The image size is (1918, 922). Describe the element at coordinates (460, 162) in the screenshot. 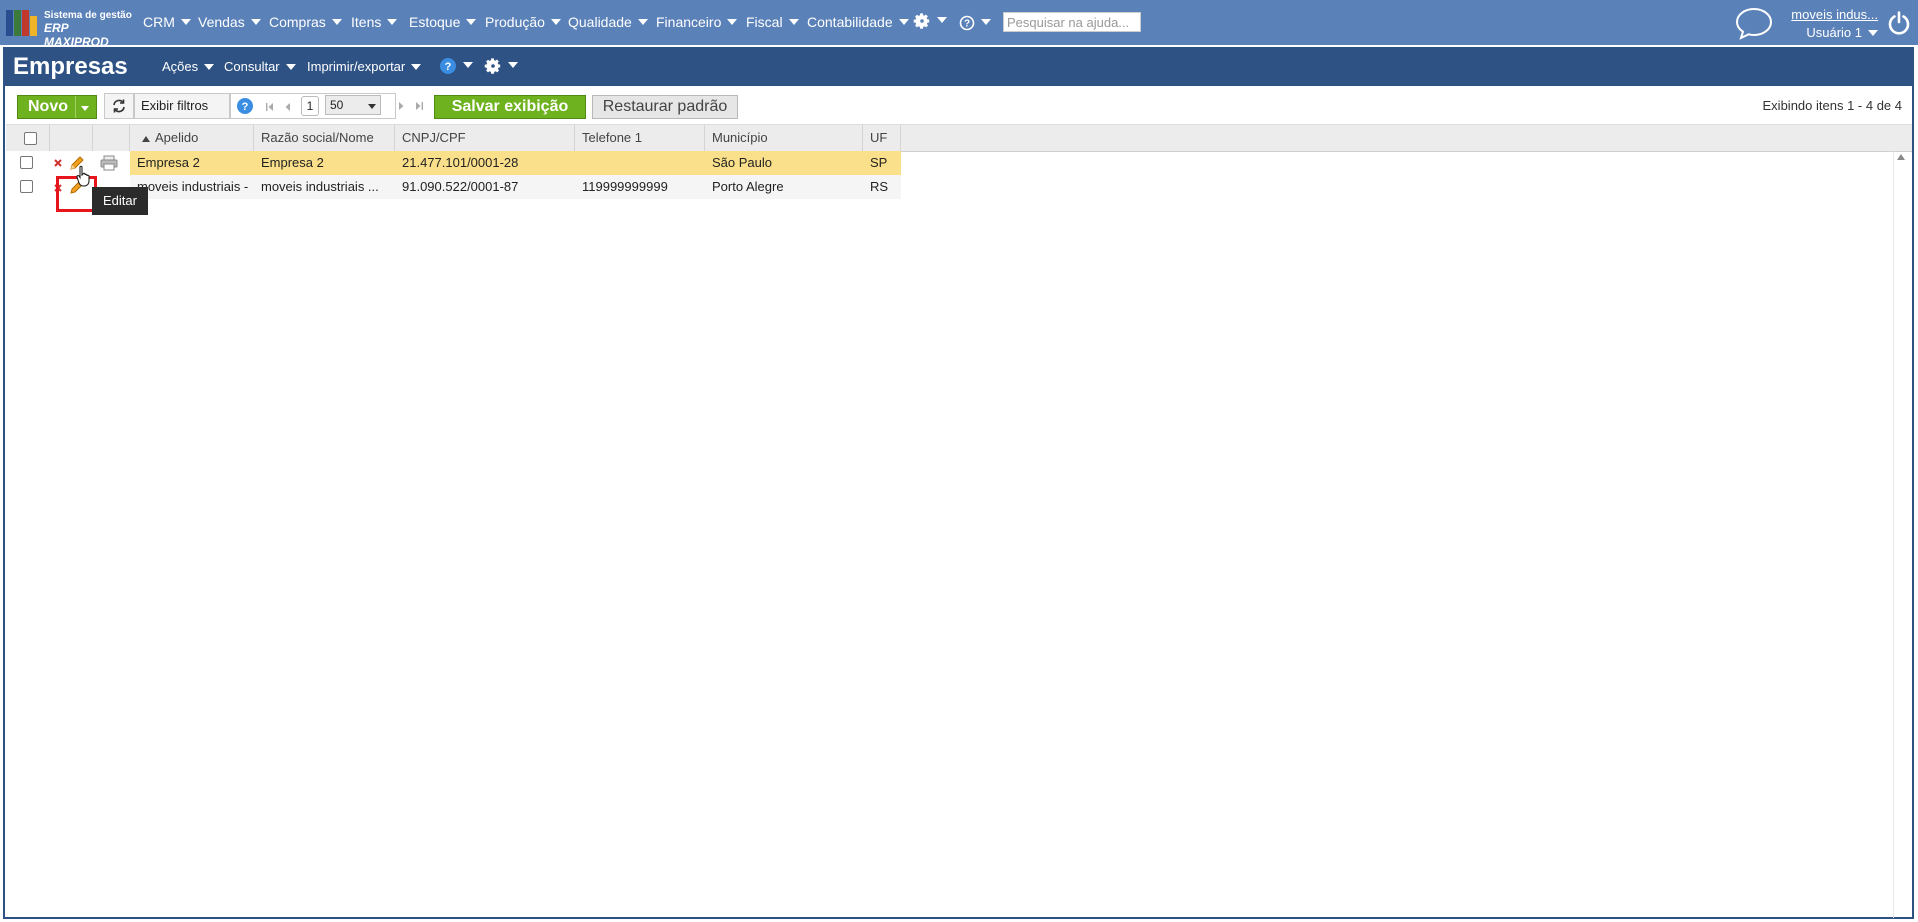

I see `cell-cnpj: 21.477.101/0001-28` at that location.